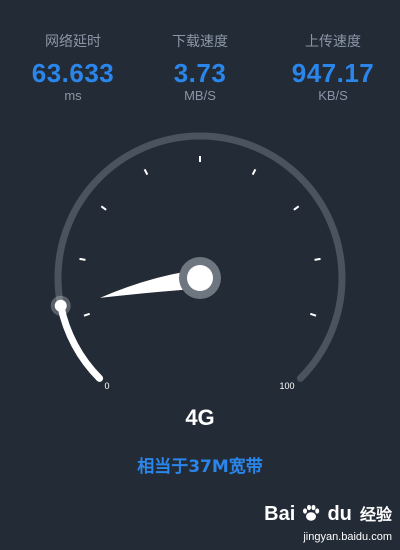 The image size is (400, 550). What do you see at coordinates (280, 514) in the screenshot?
I see `watermark-bai-text: Bai` at bounding box center [280, 514].